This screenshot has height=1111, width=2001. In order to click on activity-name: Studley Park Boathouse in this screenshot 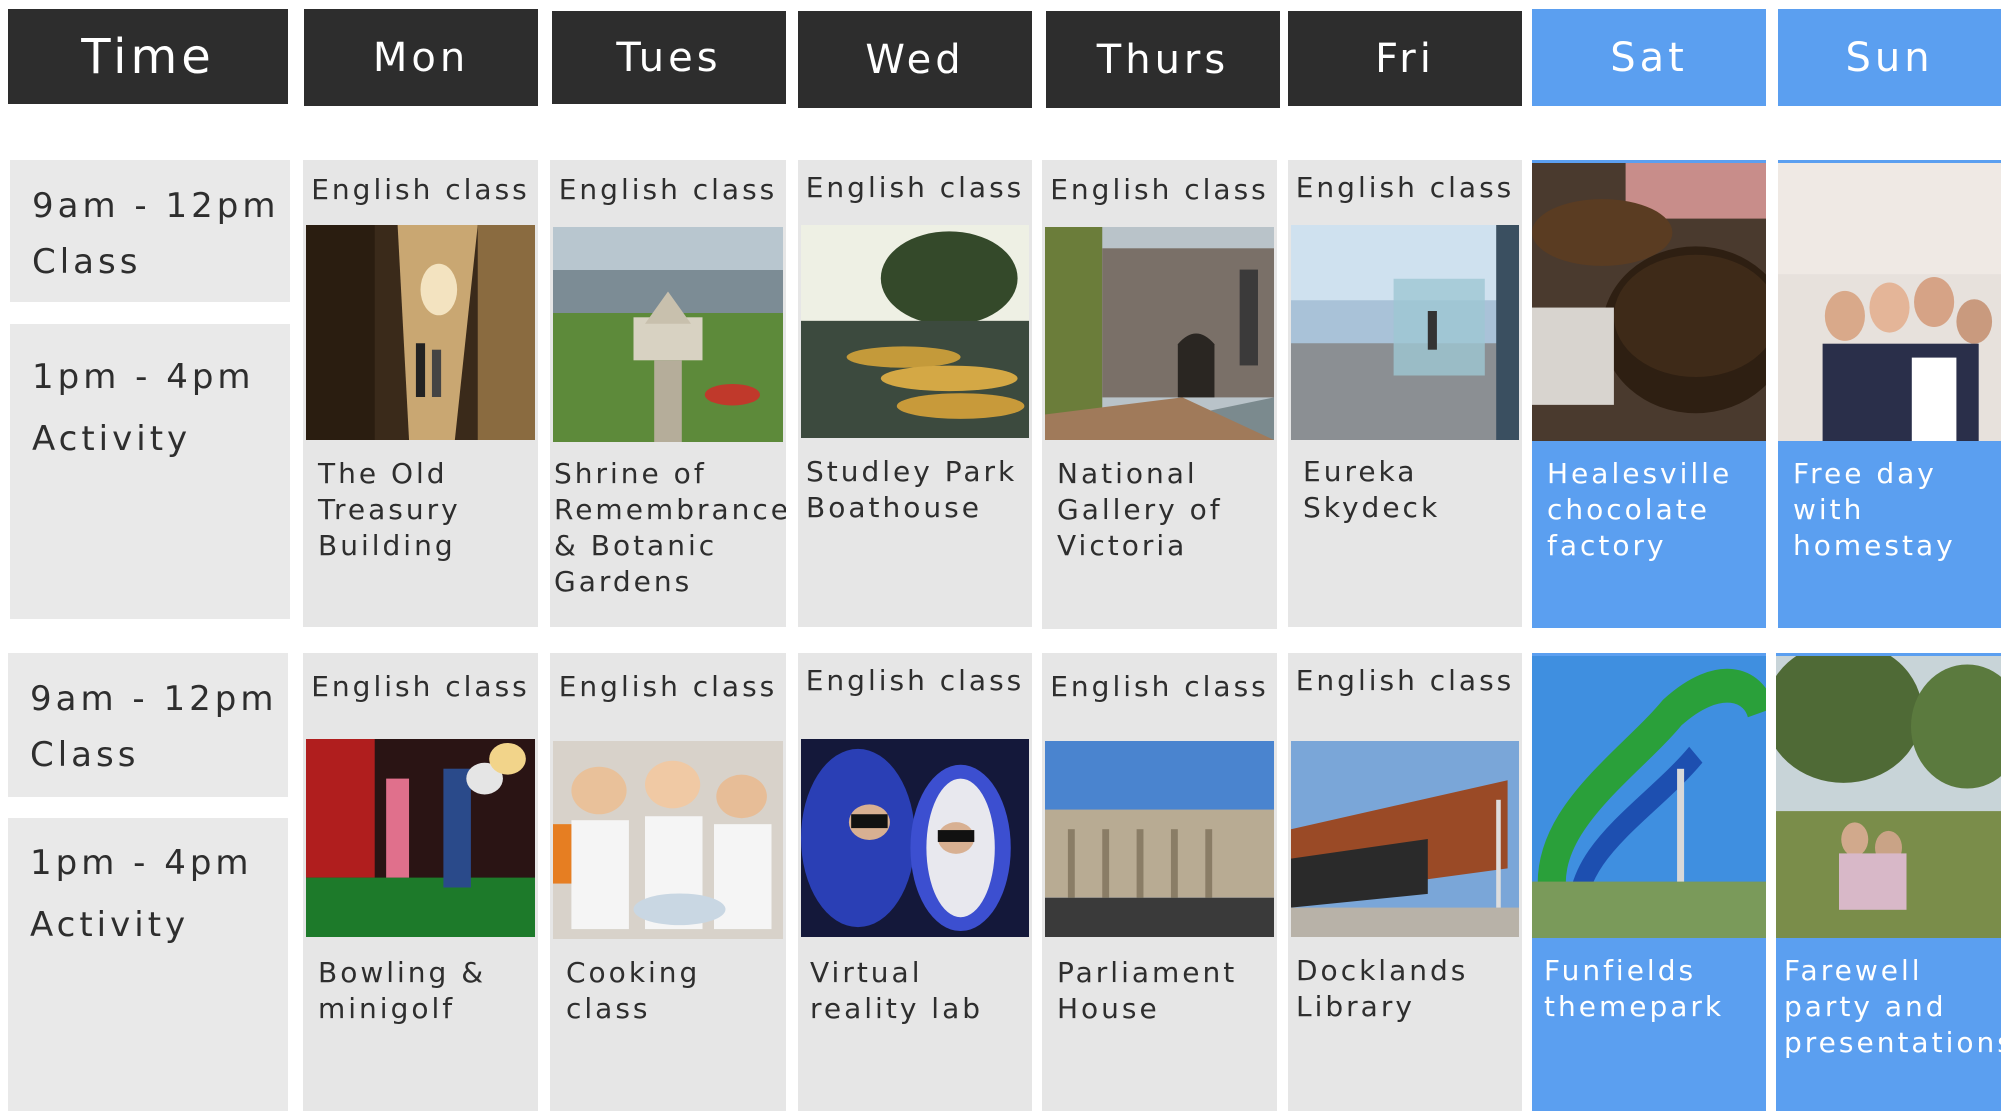, I will do `click(912, 489)`.